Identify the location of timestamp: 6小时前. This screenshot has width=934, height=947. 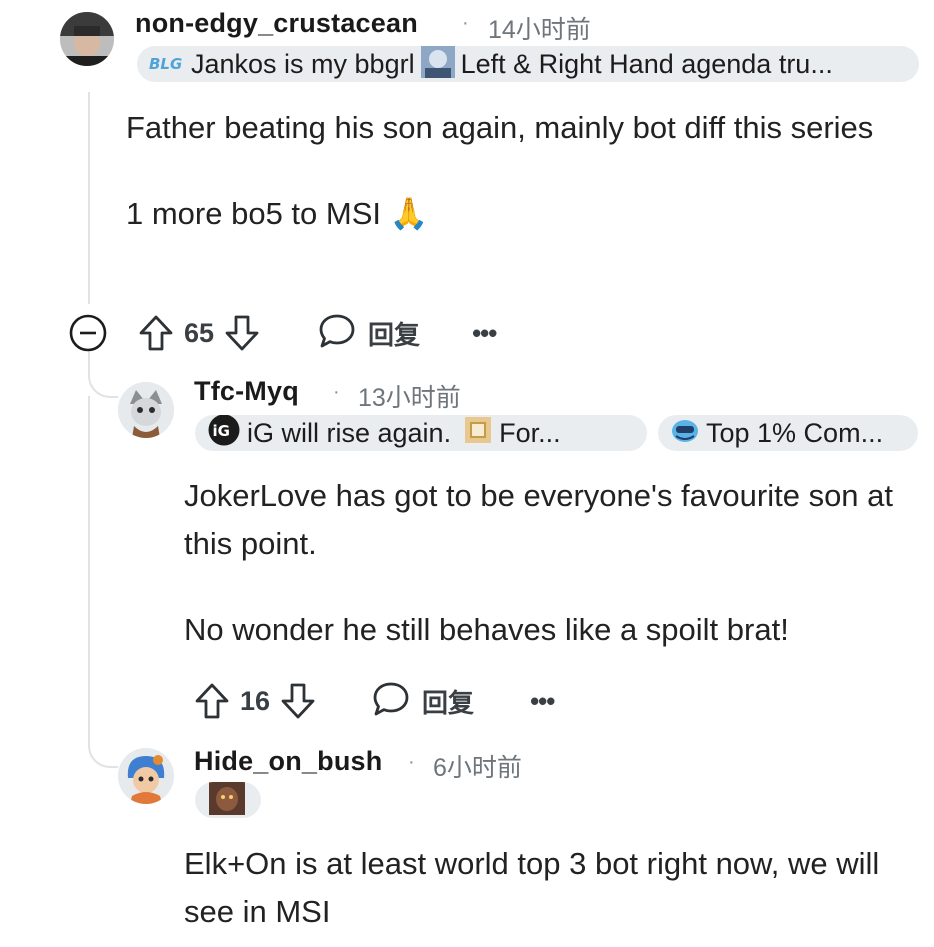
(477, 766).